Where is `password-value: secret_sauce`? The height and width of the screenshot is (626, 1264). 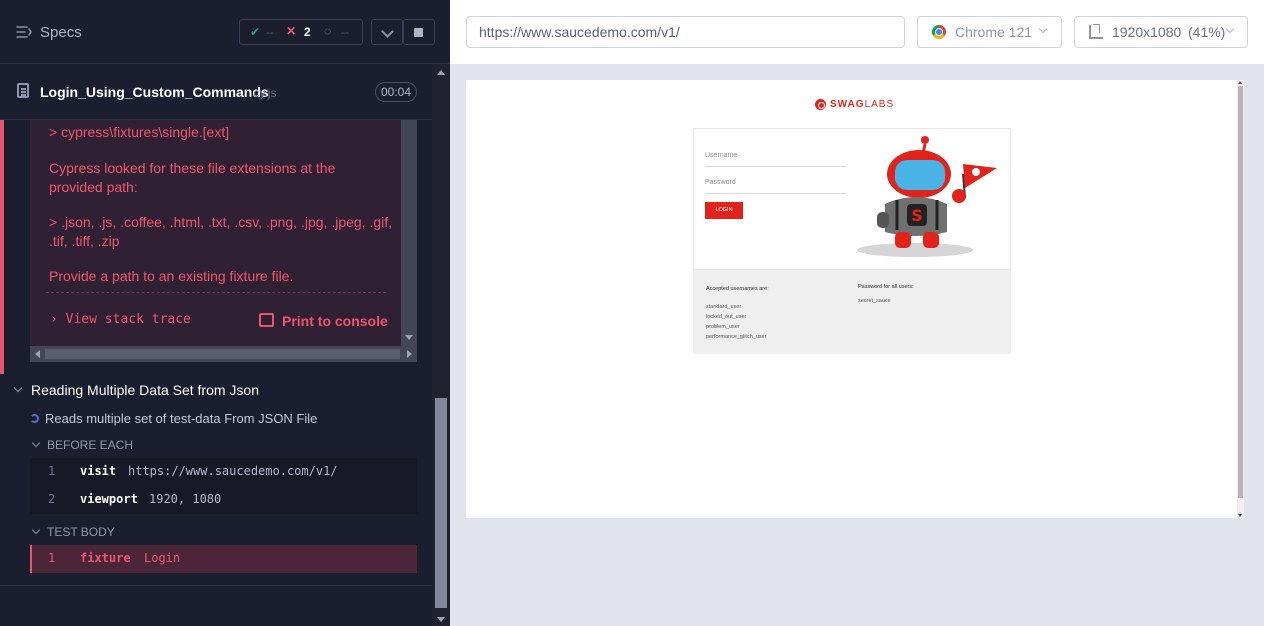
password-value: secret_sauce is located at coordinates (874, 301).